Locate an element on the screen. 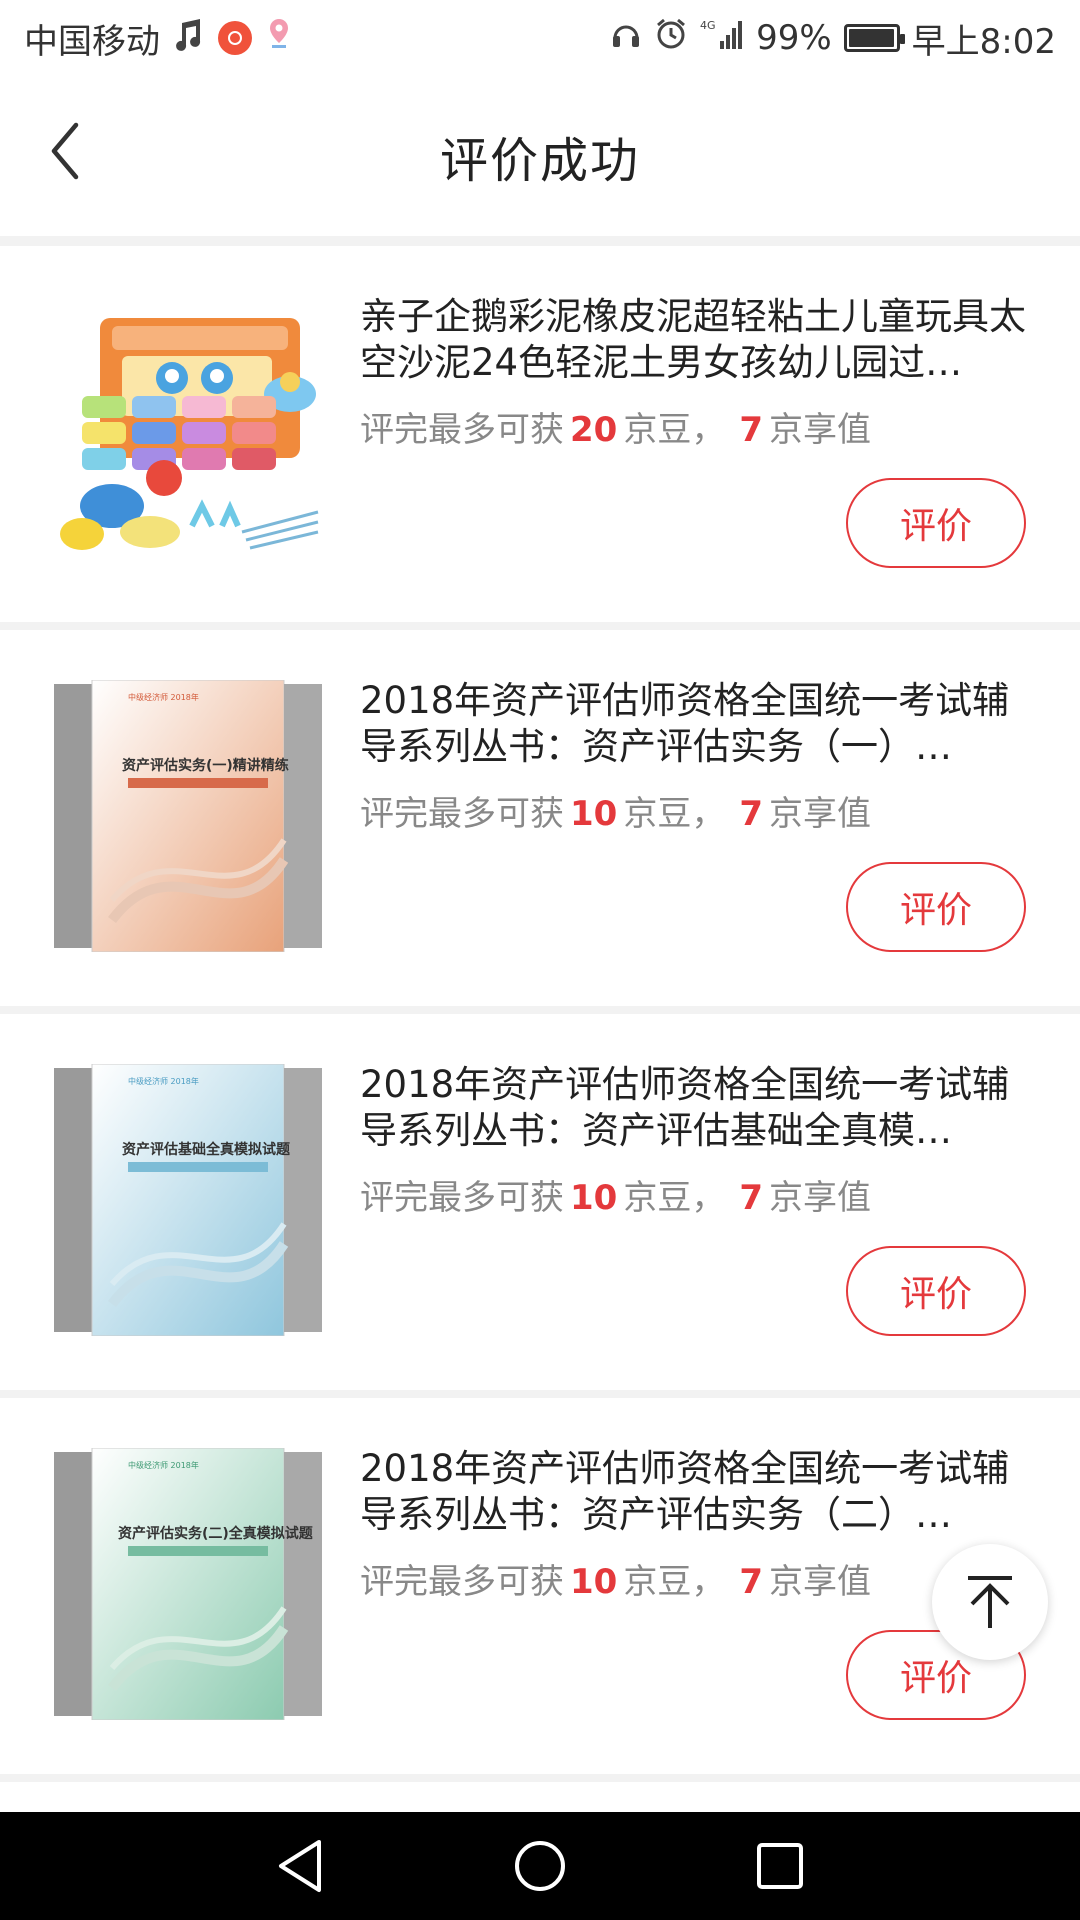  clay-toy-image is located at coordinates (189, 434).